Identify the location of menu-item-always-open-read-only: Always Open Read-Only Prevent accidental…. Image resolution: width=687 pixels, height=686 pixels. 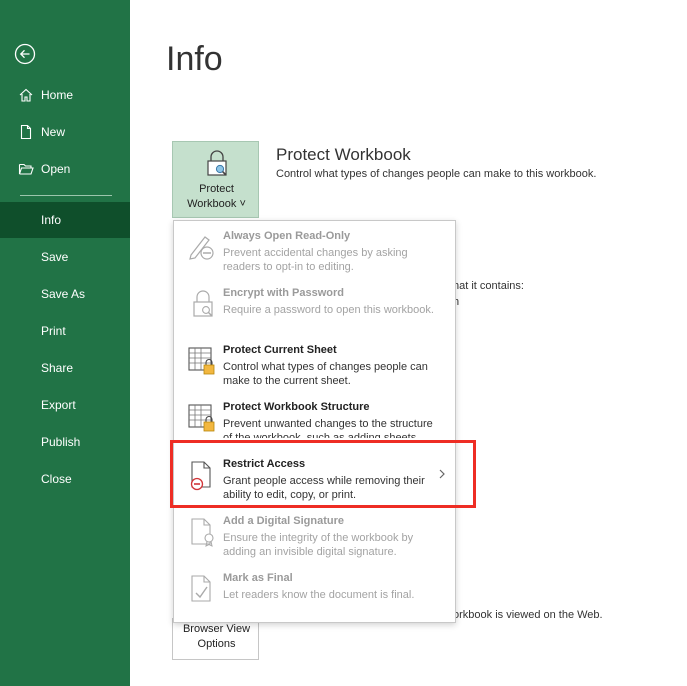
(314, 249).